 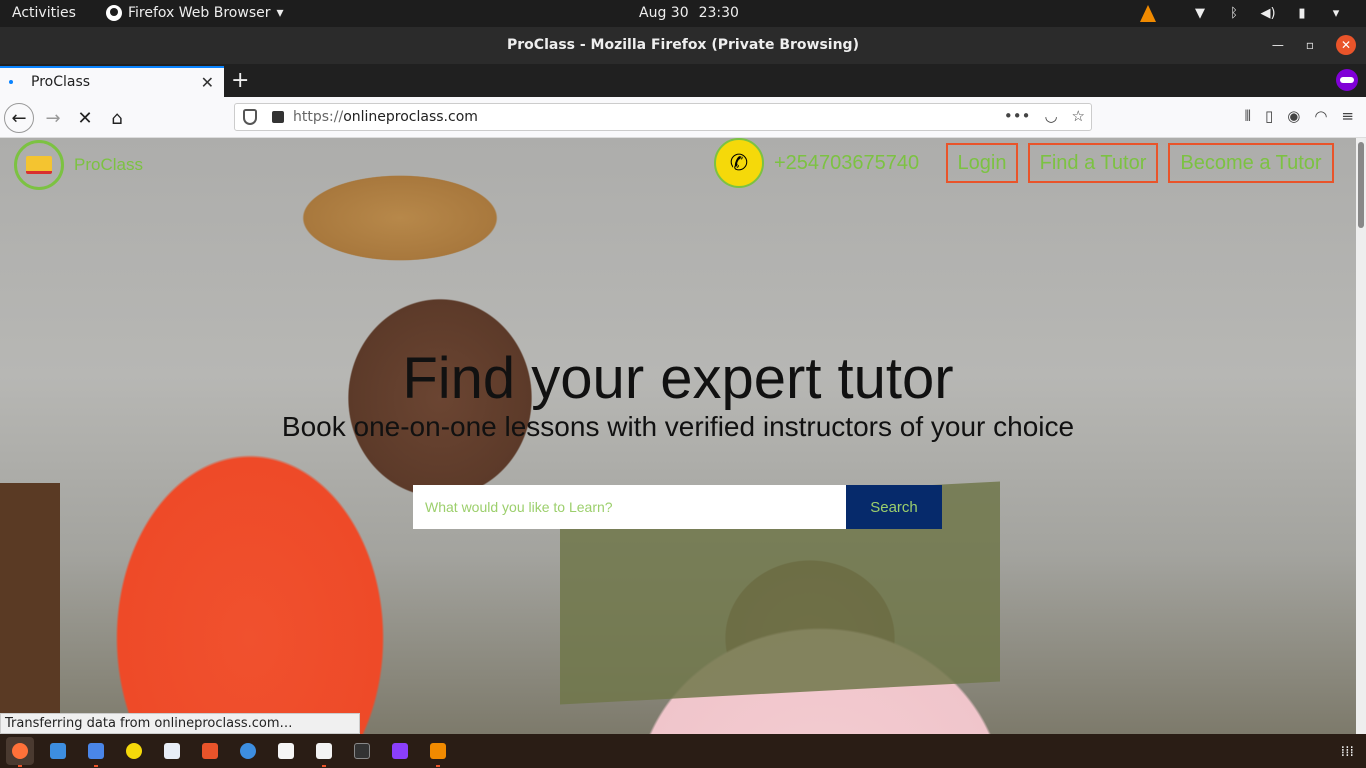 What do you see at coordinates (1093, 163) in the screenshot?
I see `find-tutor-link: Find a Tutor` at bounding box center [1093, 163].